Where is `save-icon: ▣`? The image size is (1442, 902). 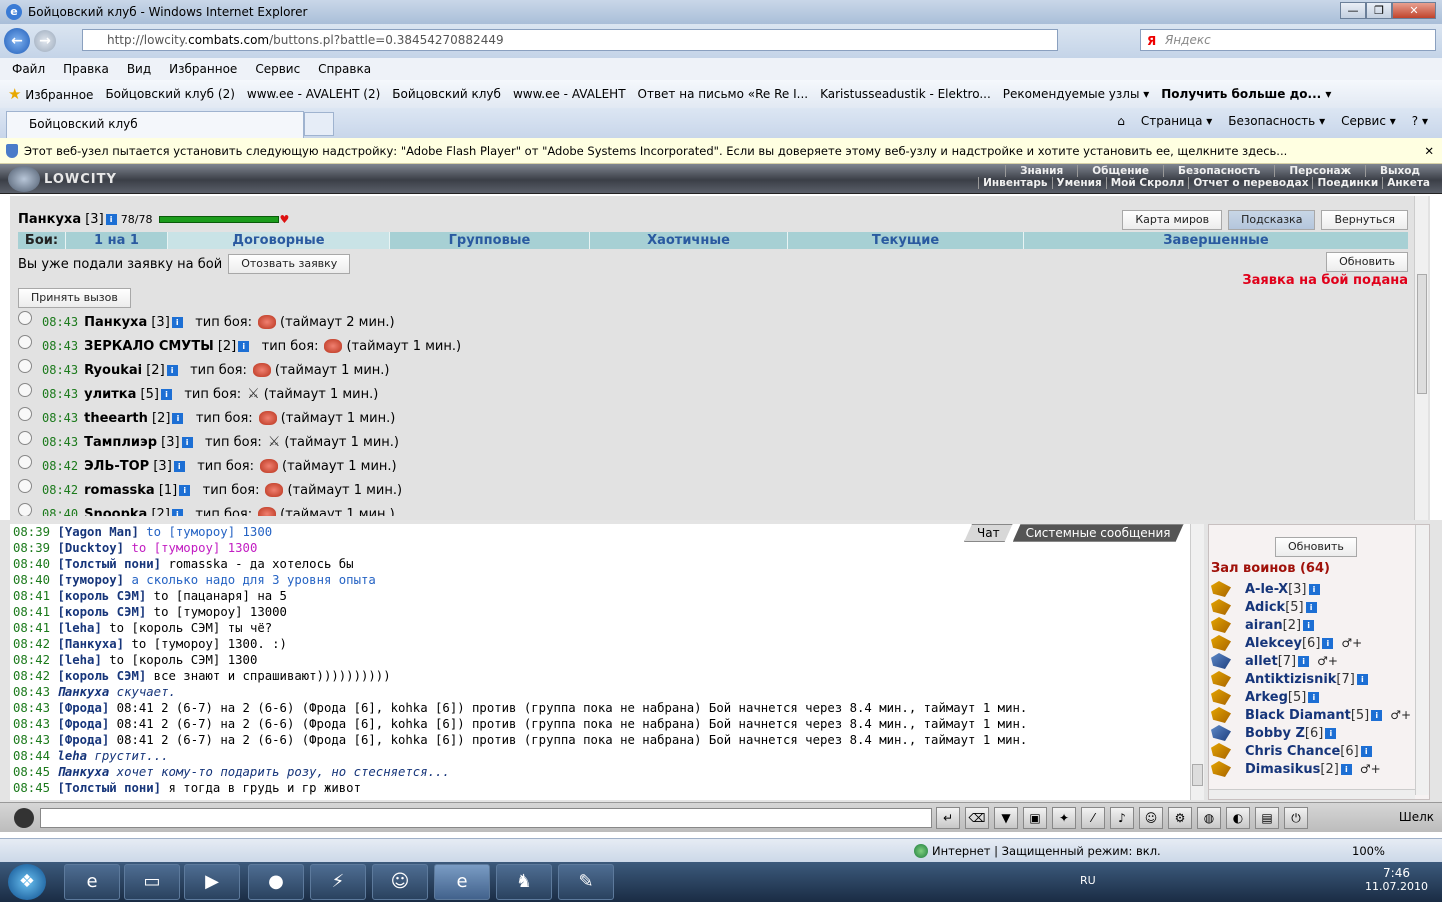 save-icon: ▣ is located at coordinates (1035, 818).